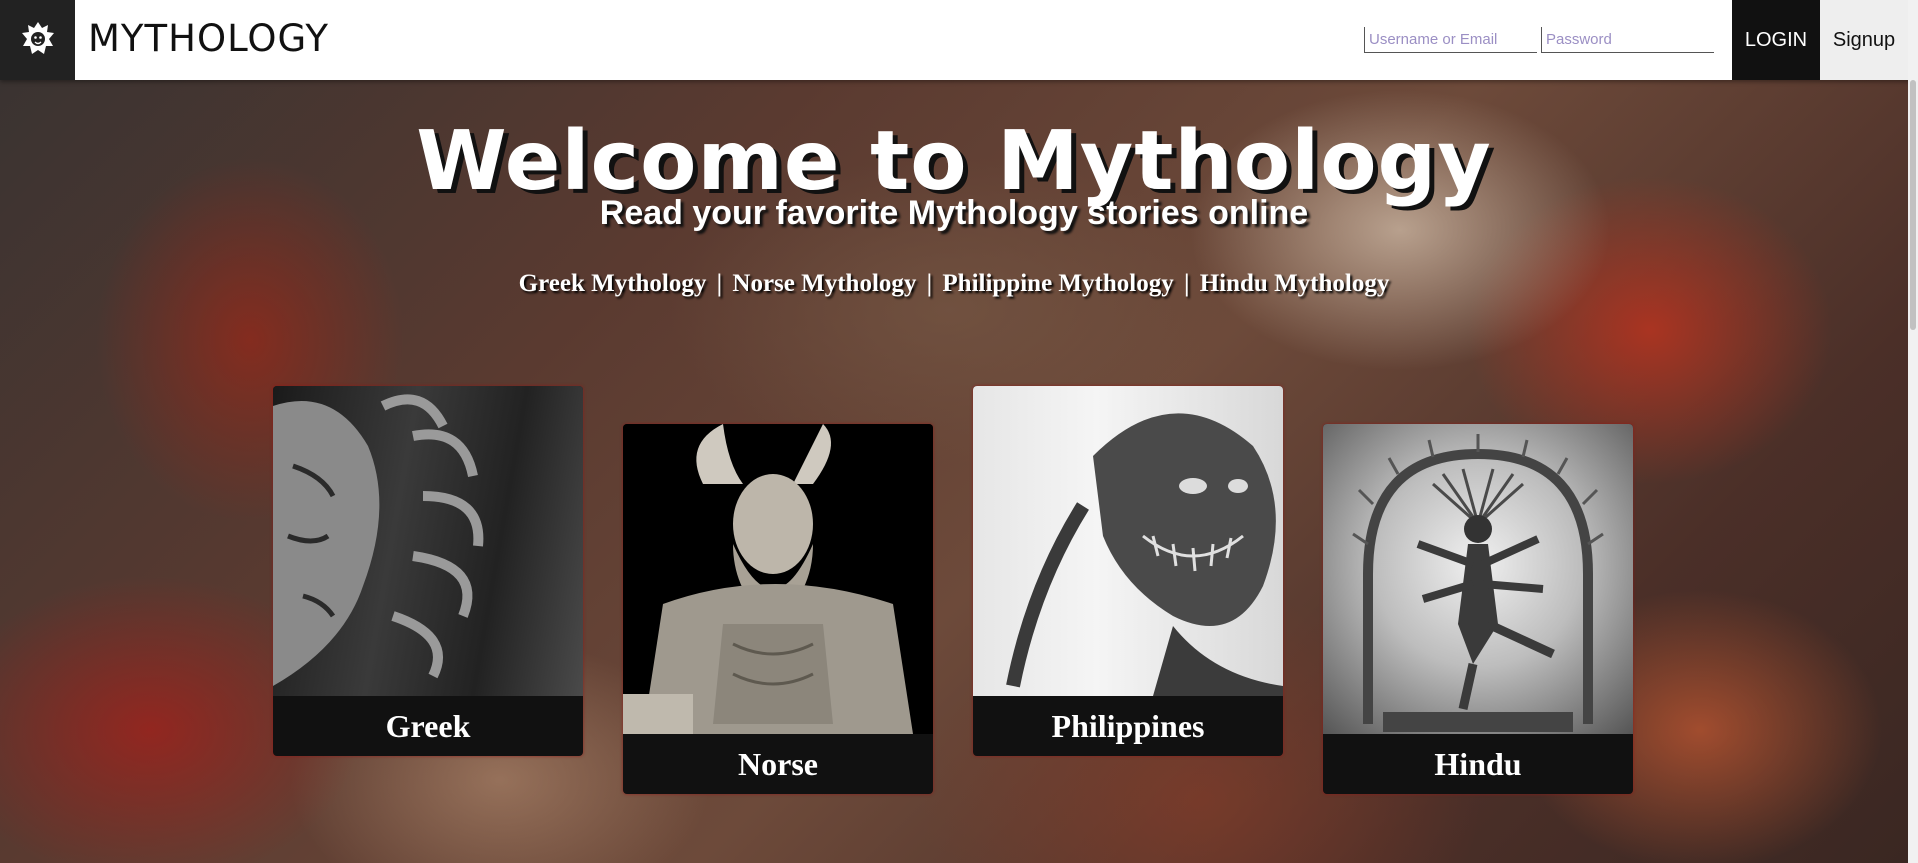 This screenshot has width=1918, height=863. I want to click on card-philippines-image, so click(1128, 541).